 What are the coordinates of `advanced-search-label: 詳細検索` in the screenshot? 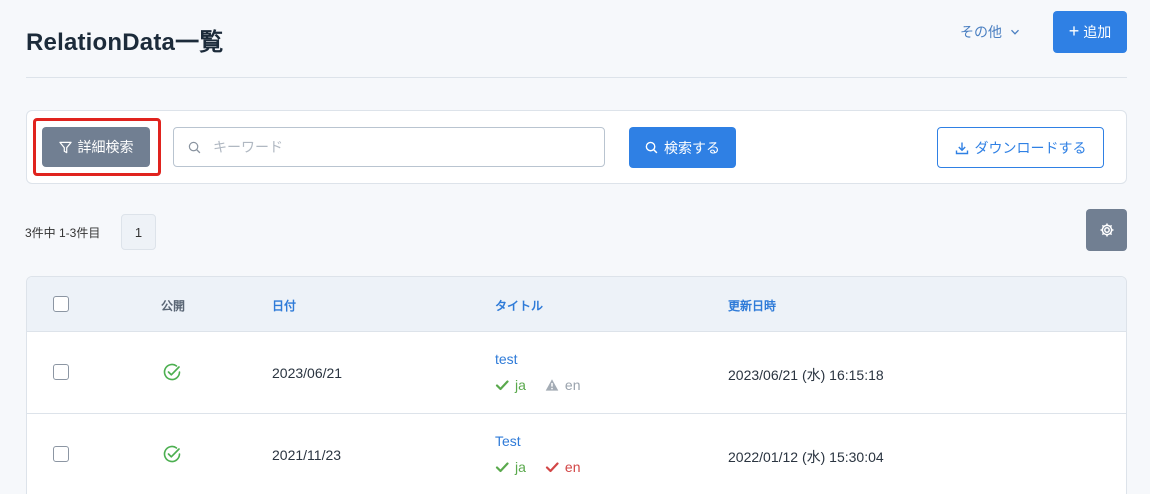 It's located at (105, 147).